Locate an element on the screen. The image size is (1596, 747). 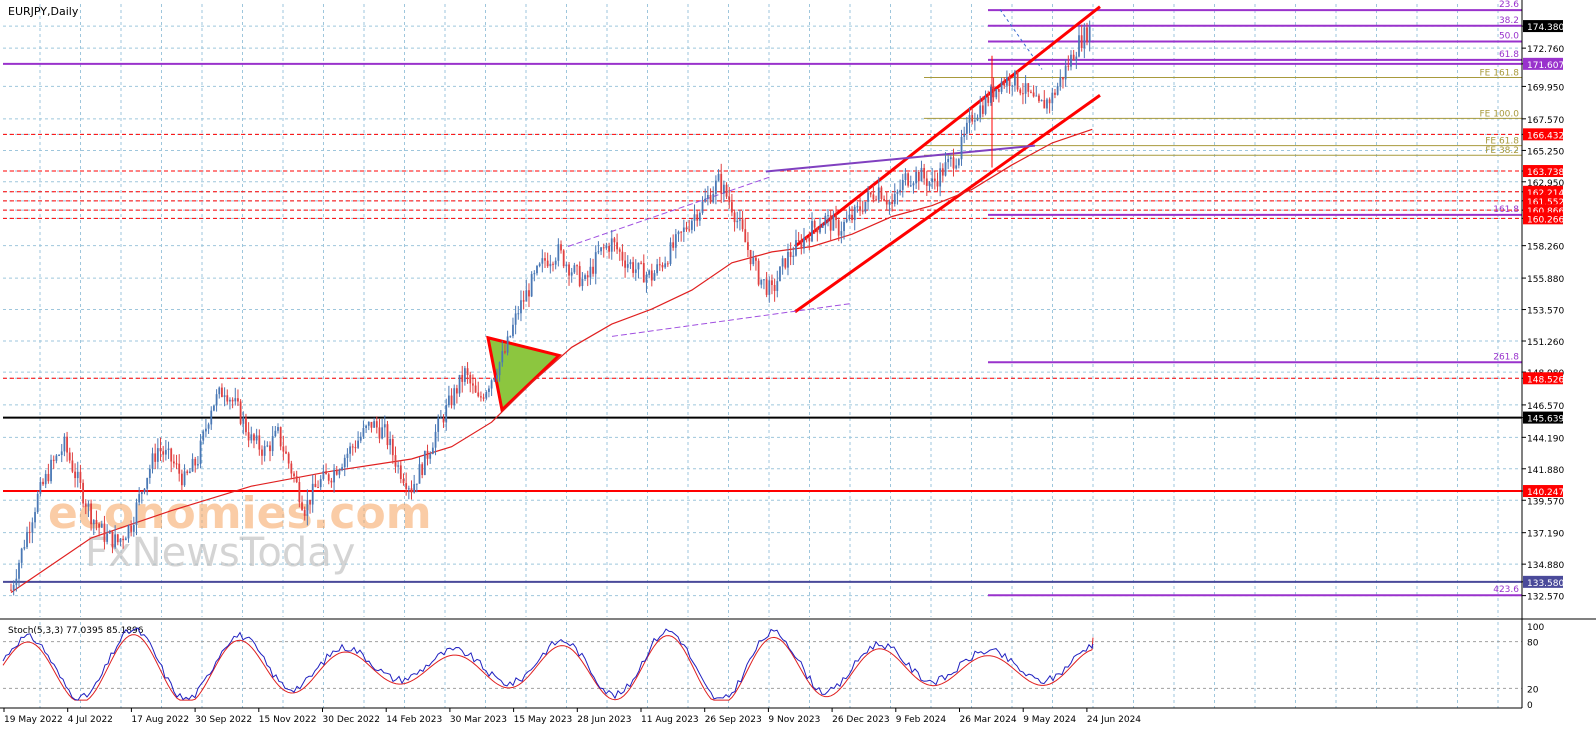
price-tick-label: 163.738 is located at coordinates (1545, 173).